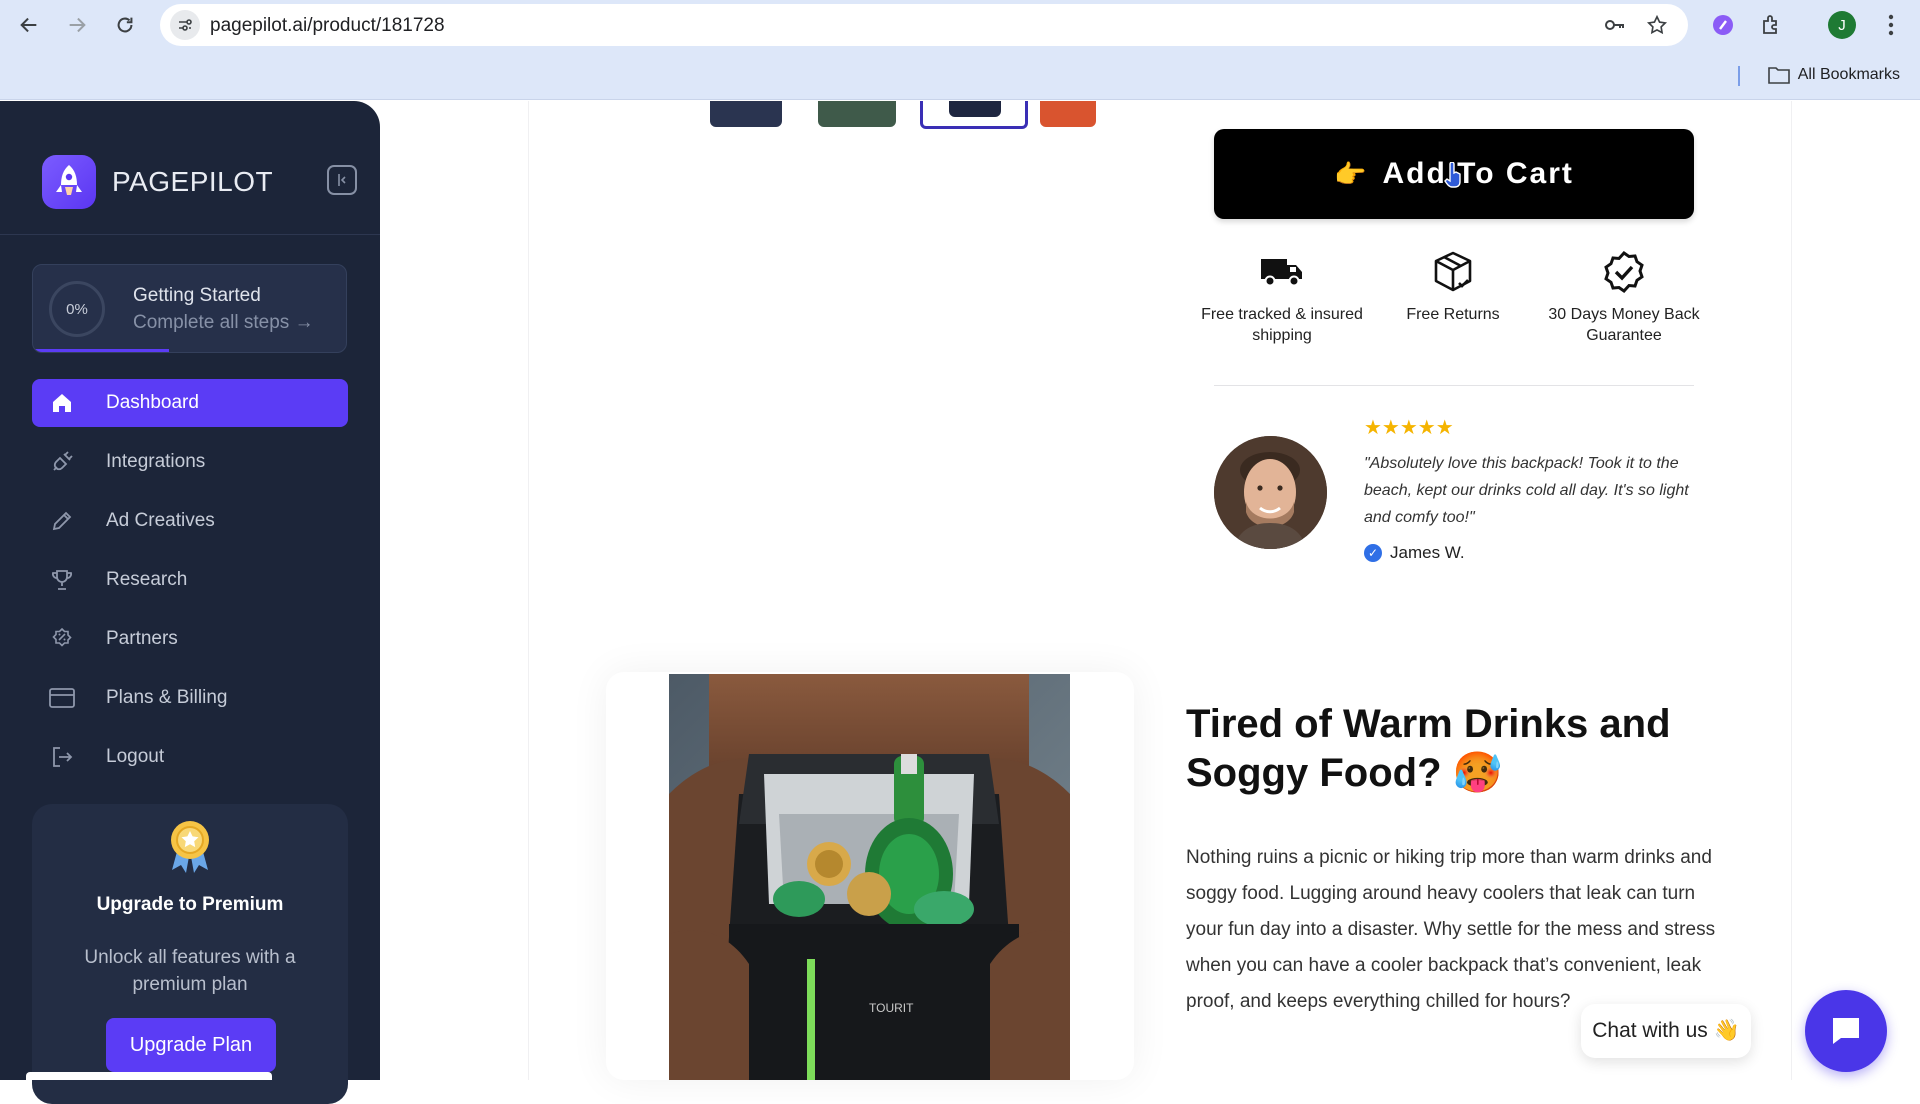 The height and width of the screenshot is (1104, 1920). Describe the element at coordinates (190, 904) in the screenshot. I see `upgrade-title: Upgrade to Premium` at that location.